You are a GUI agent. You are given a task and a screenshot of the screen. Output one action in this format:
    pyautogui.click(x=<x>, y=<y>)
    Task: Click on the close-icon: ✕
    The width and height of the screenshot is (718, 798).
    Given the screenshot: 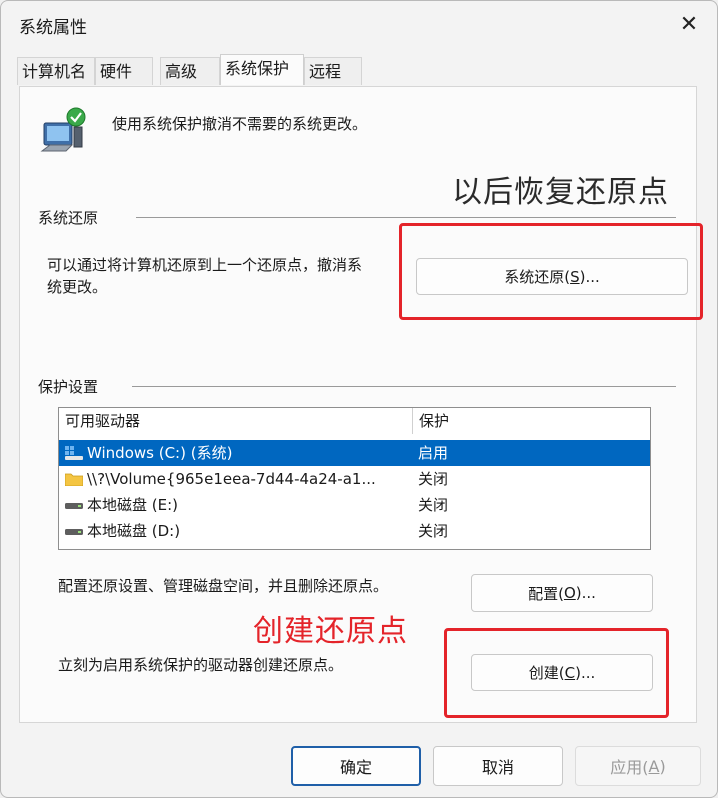 What is the action you would take?
    pyautogui.click(x=689, y=24)
    